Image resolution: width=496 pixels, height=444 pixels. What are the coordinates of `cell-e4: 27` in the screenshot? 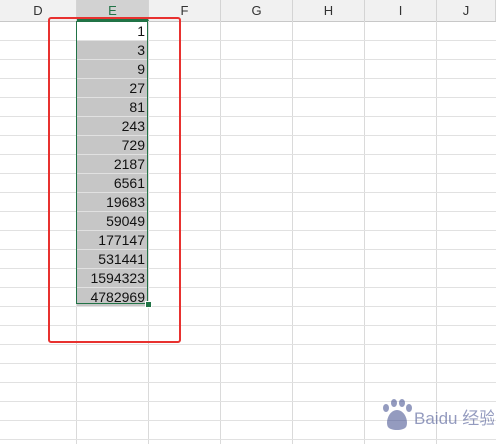 It's located at (112, 88).